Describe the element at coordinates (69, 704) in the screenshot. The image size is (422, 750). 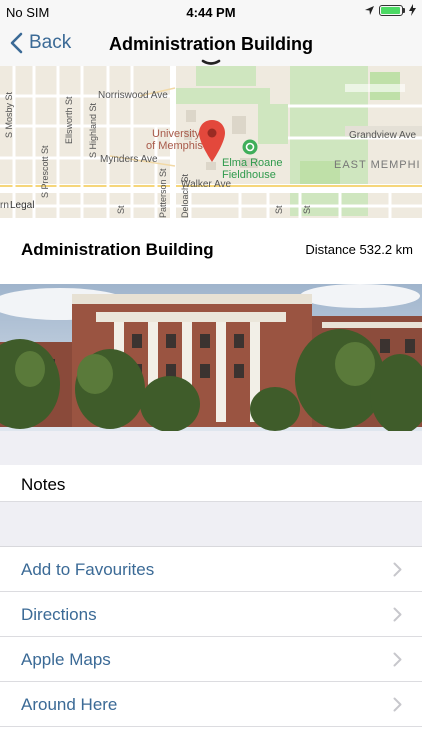
I see `action-label: Around Here` at that location.